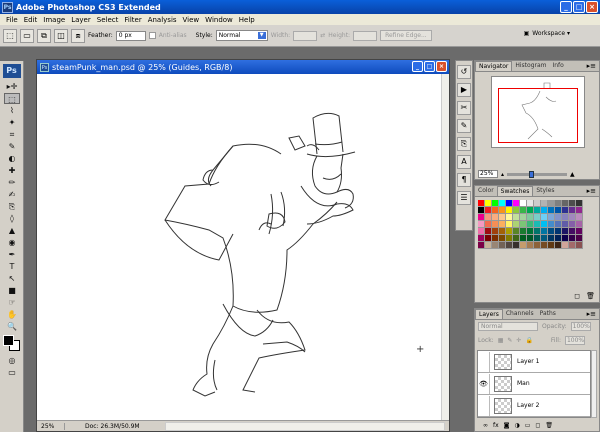  I want to click on menu-filter: Filter, so click(132, 20).